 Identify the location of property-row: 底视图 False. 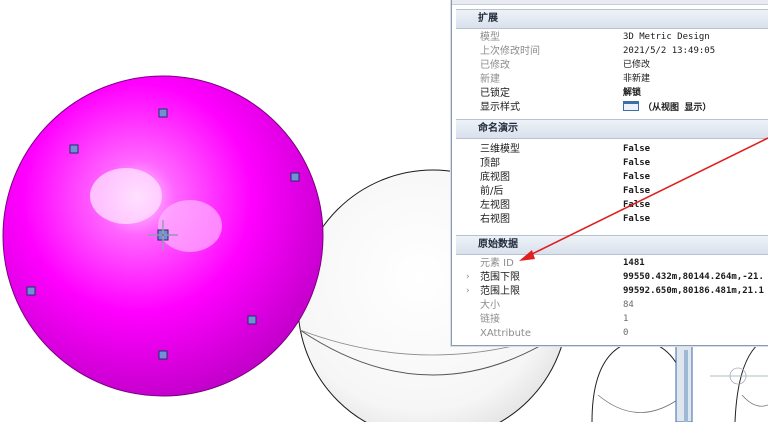
(612, 177).